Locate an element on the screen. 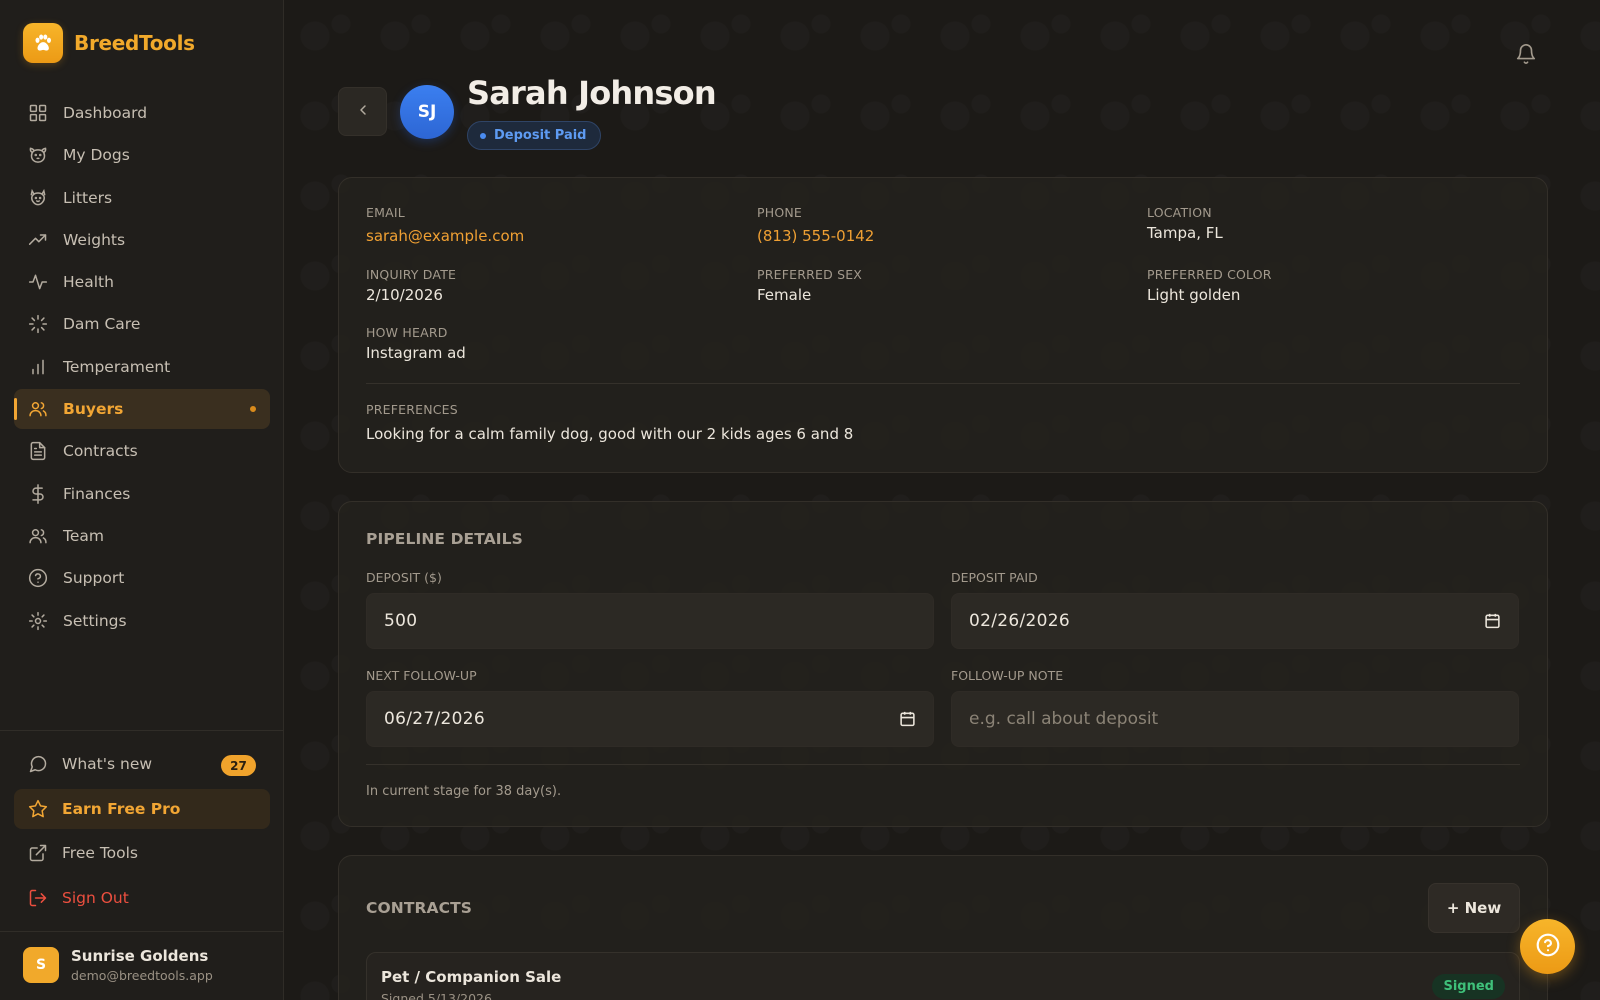 This screenshot has width=1600, height=1000. sidebar-item-label: Finances is located at coordinates (97, 493).